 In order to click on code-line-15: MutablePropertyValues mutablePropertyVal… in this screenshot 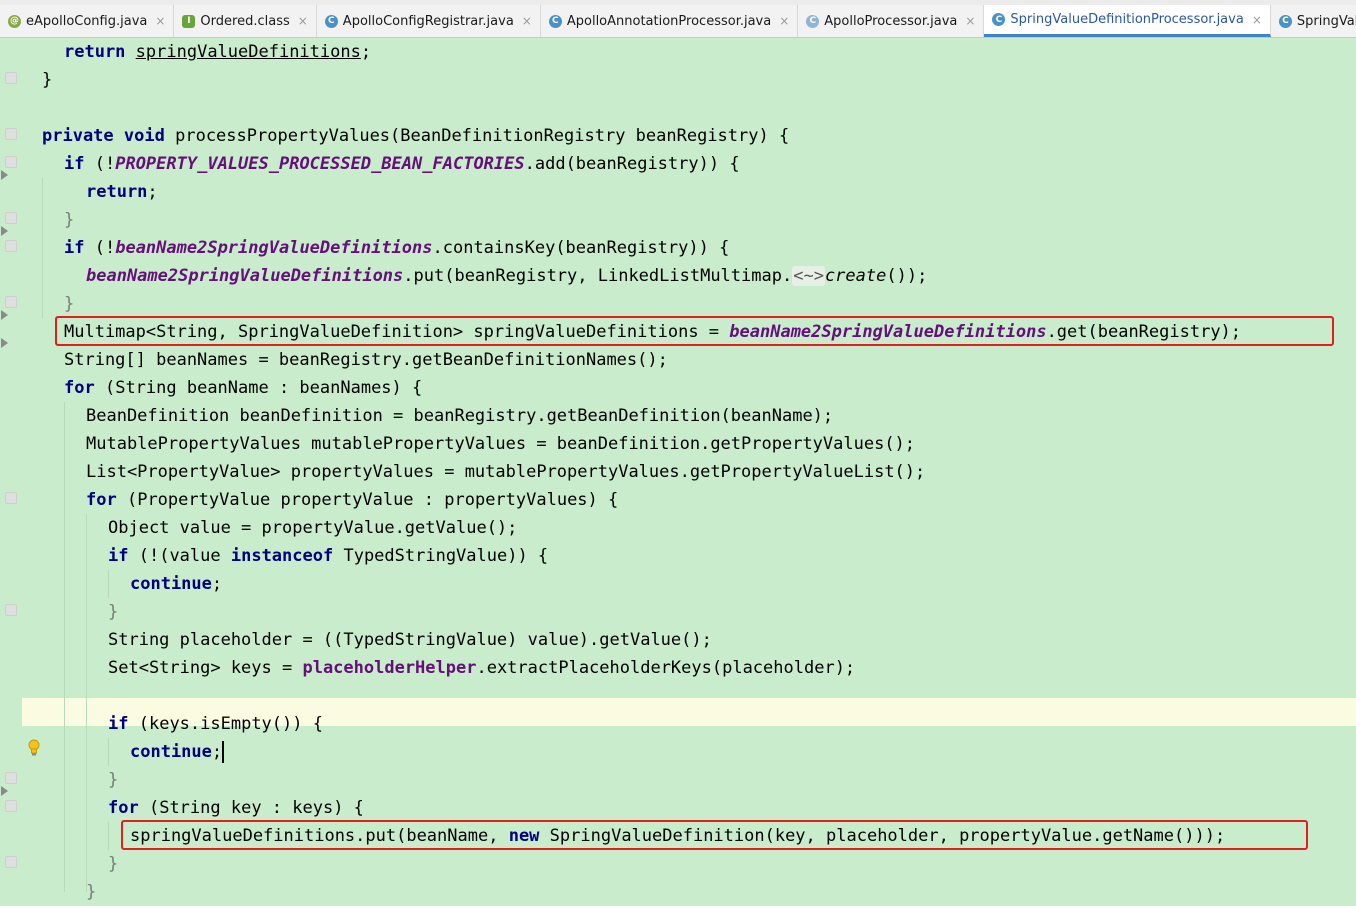, I will do `click(500, 444)`.